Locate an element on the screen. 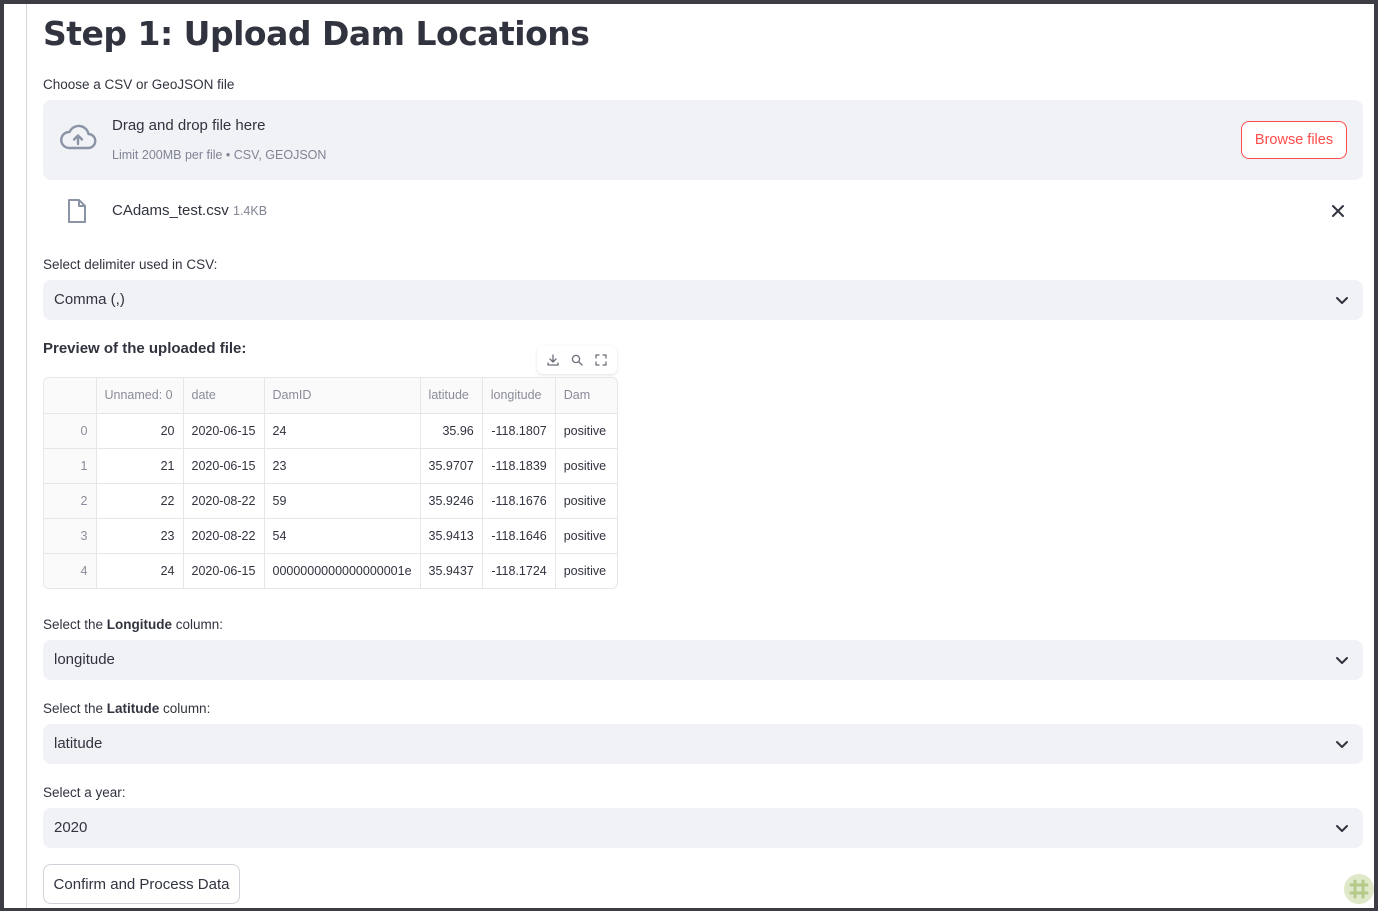 The image size is (1378, 911). table-cell: 59 is located at coordinates (342, 501).